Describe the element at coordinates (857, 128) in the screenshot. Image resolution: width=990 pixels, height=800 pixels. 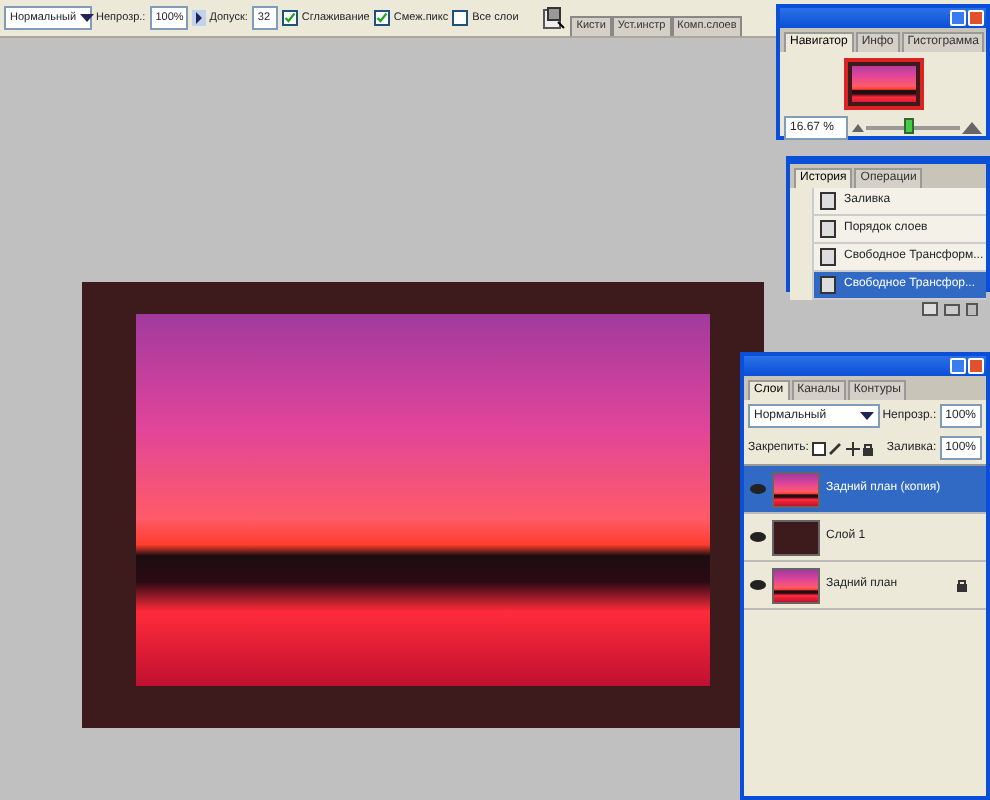
I see `zoom-out-icon` at that location.